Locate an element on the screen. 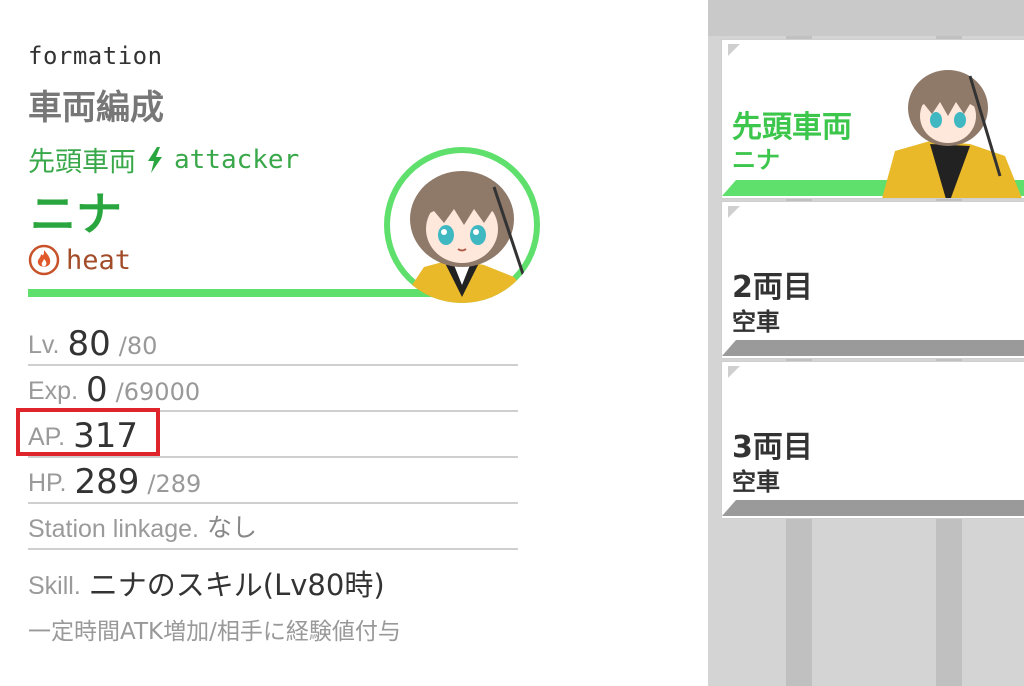 The width and height of the screenshot is (1024, 686). stat-max: /289 is located at coordinates (174, 484).